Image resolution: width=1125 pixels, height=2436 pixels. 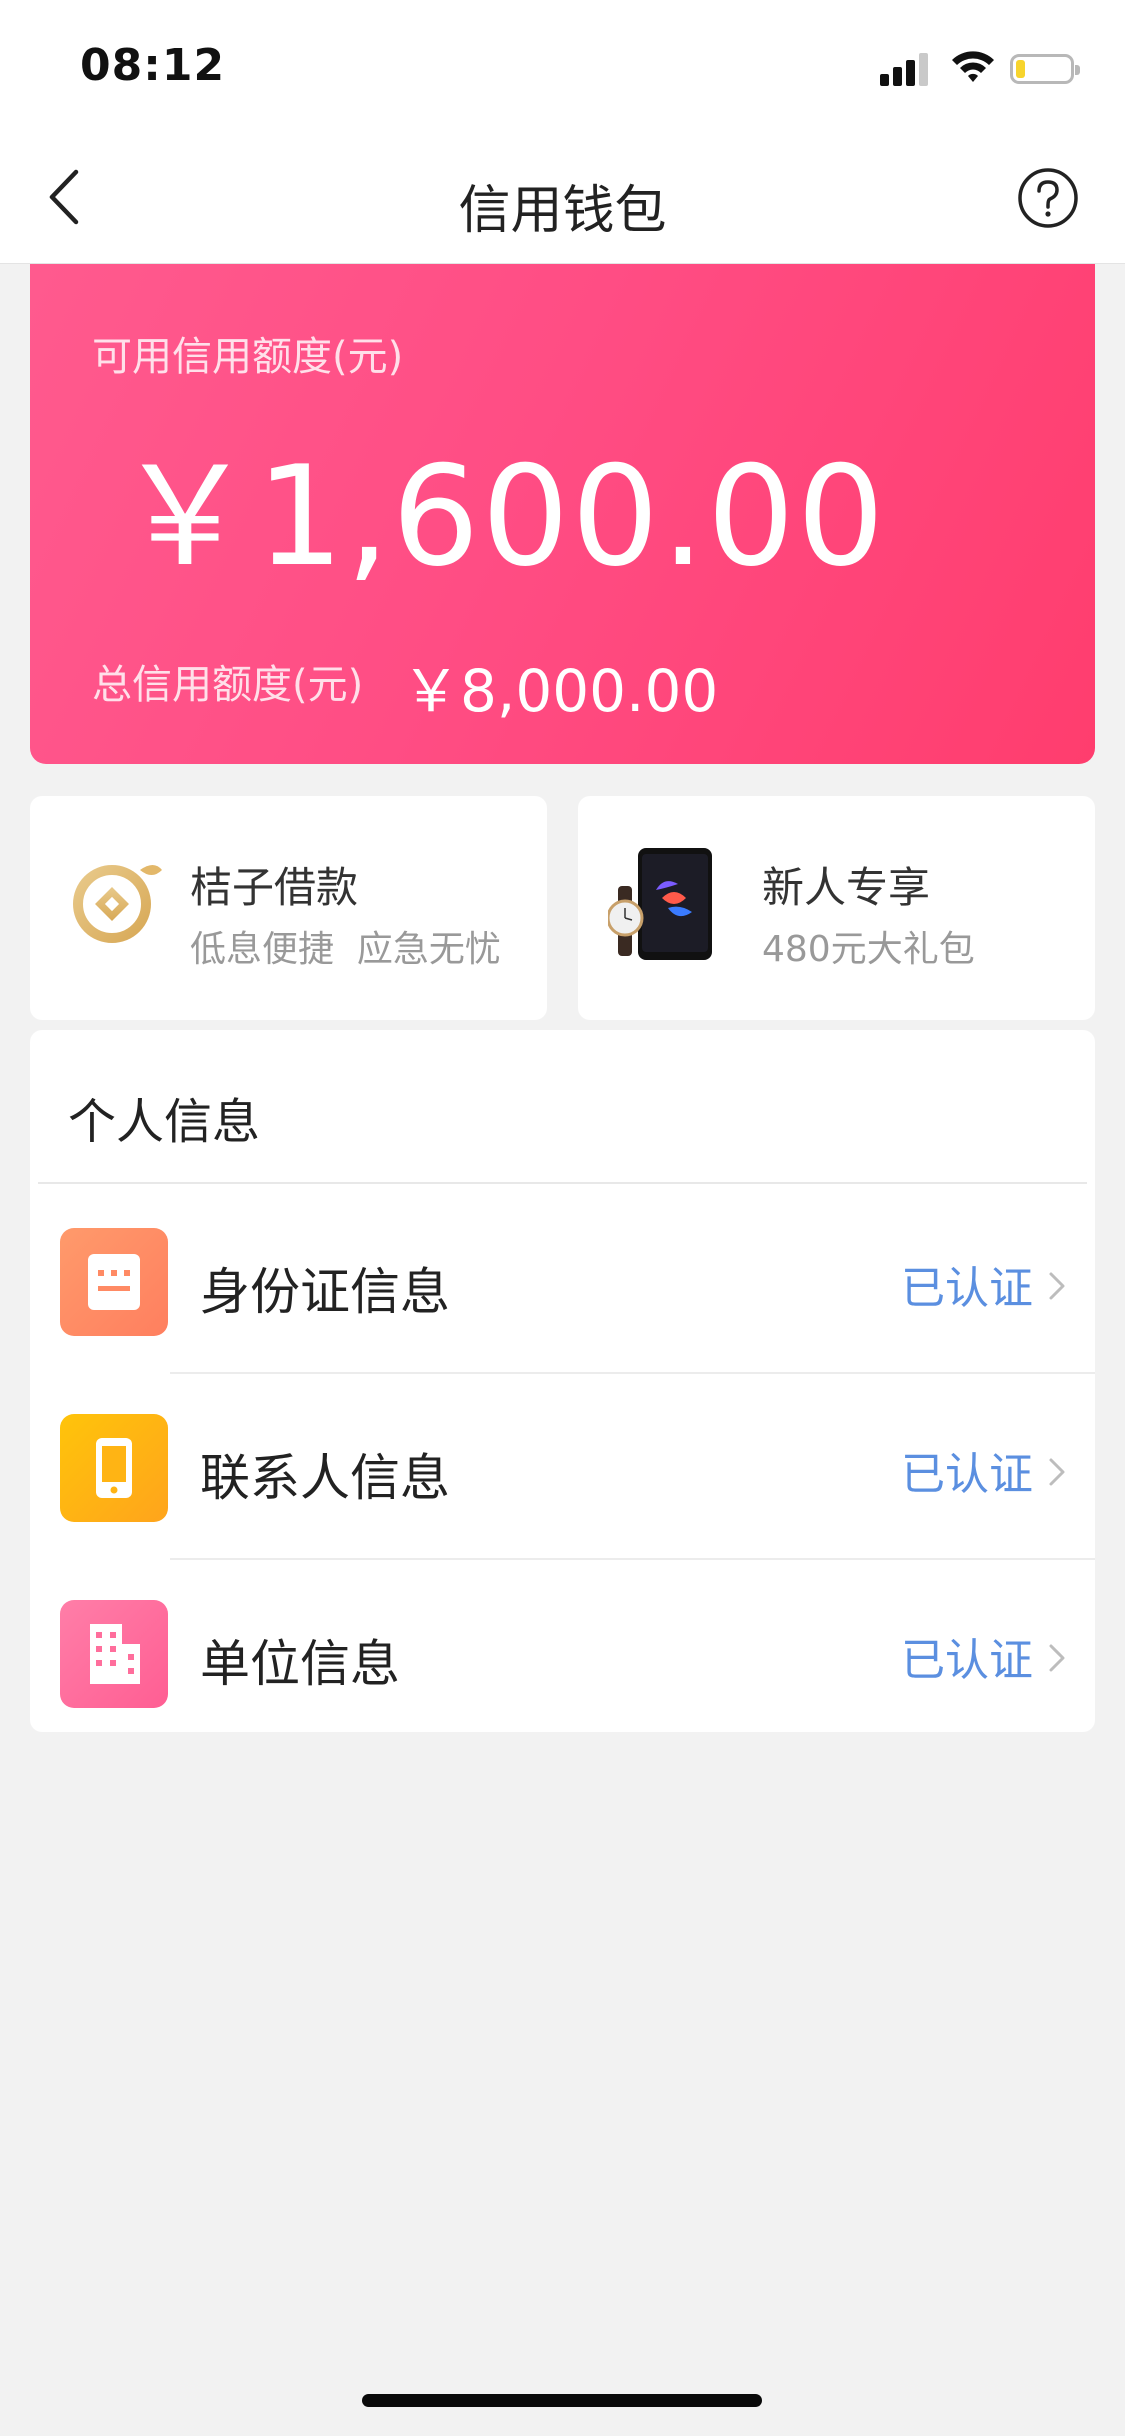 I want to click on battery-level, so click(x=1020, y=69).